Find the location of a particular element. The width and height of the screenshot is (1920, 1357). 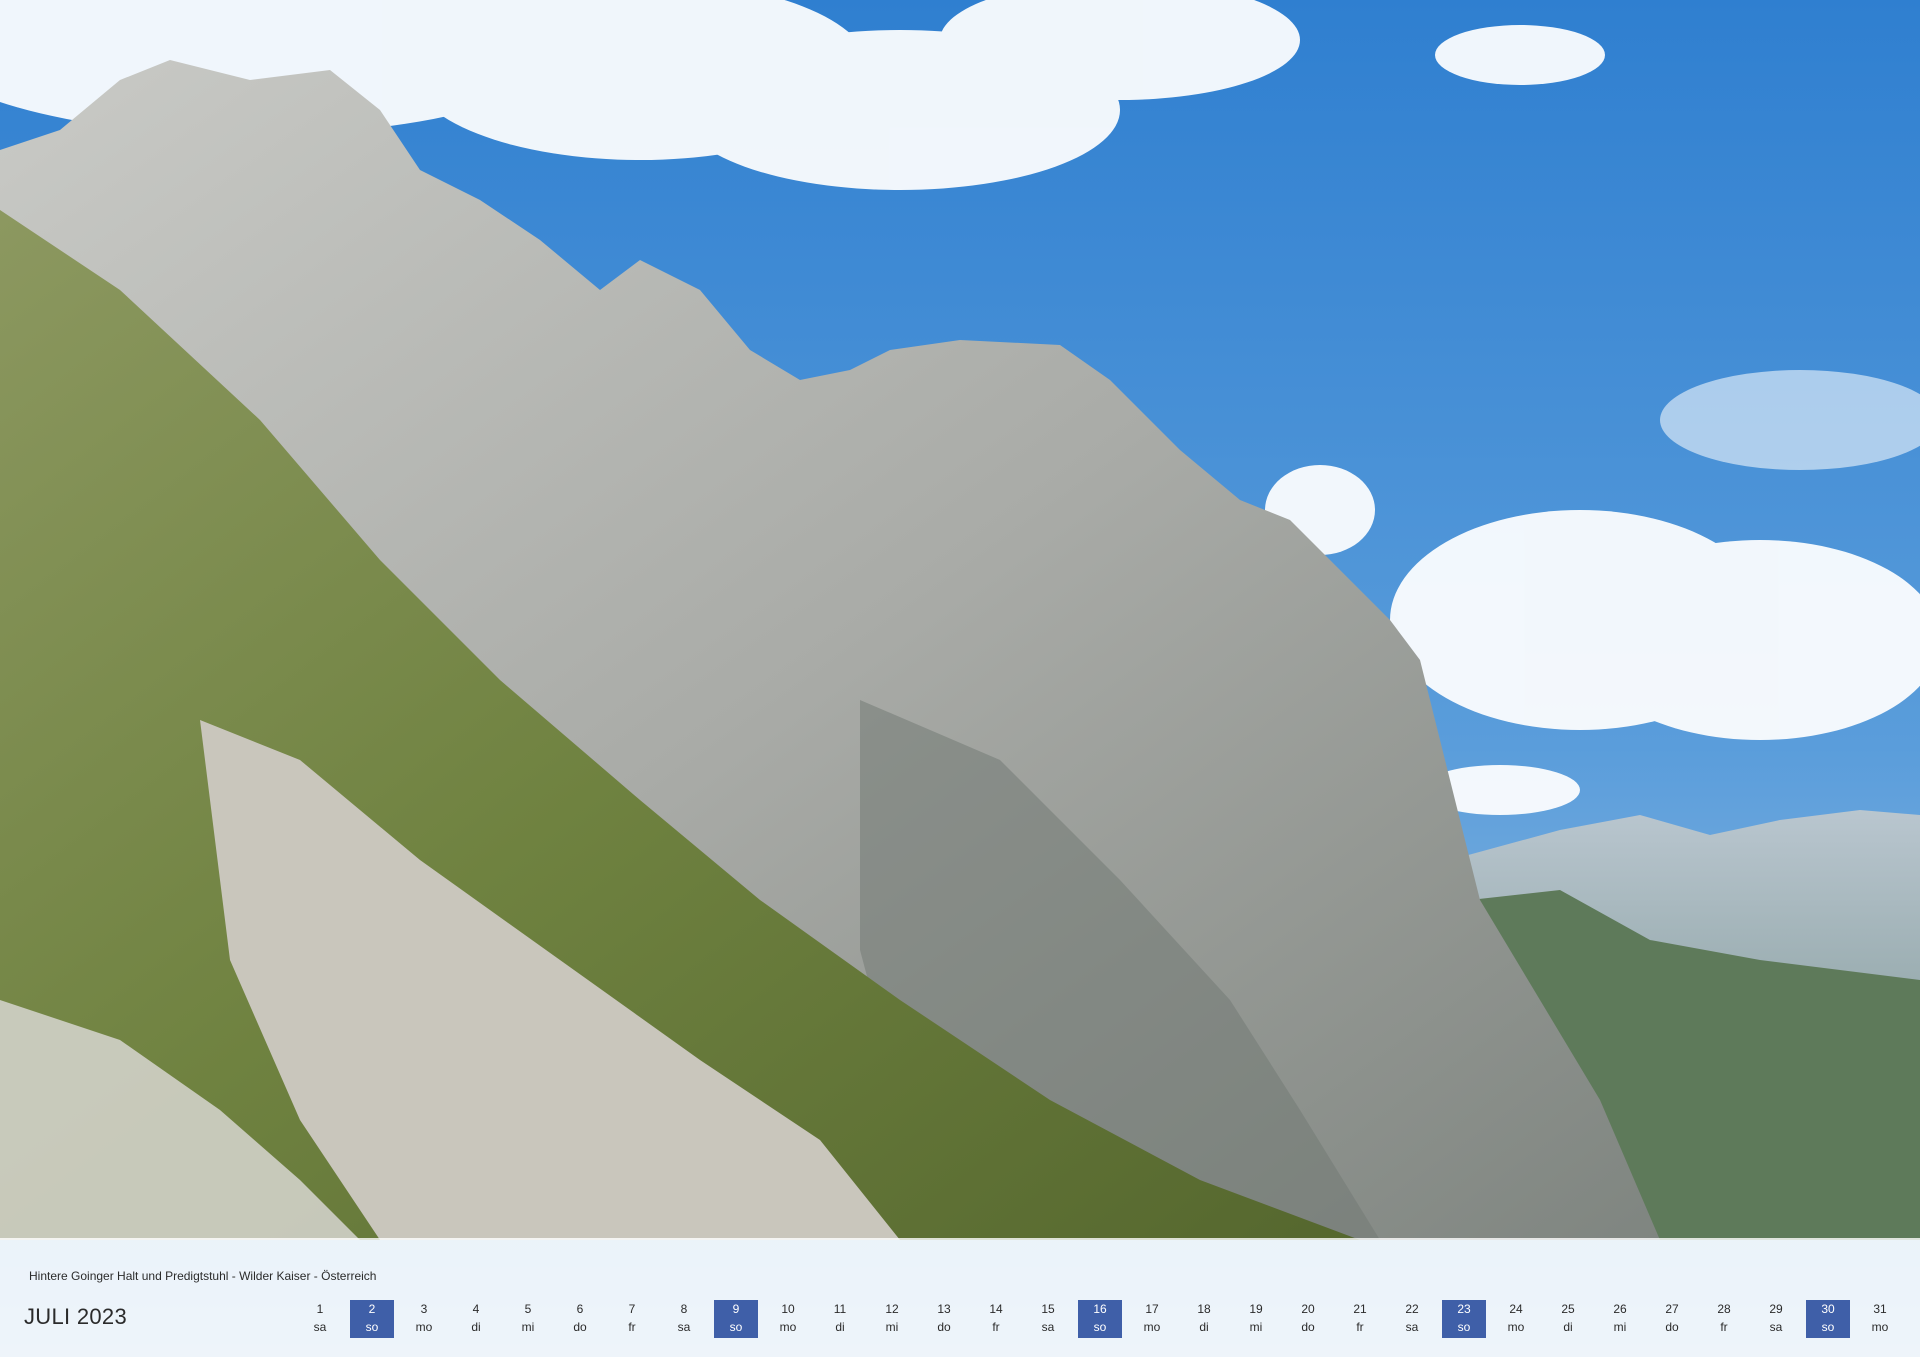

day-number: 6 is located at coordinates (580, 1309).